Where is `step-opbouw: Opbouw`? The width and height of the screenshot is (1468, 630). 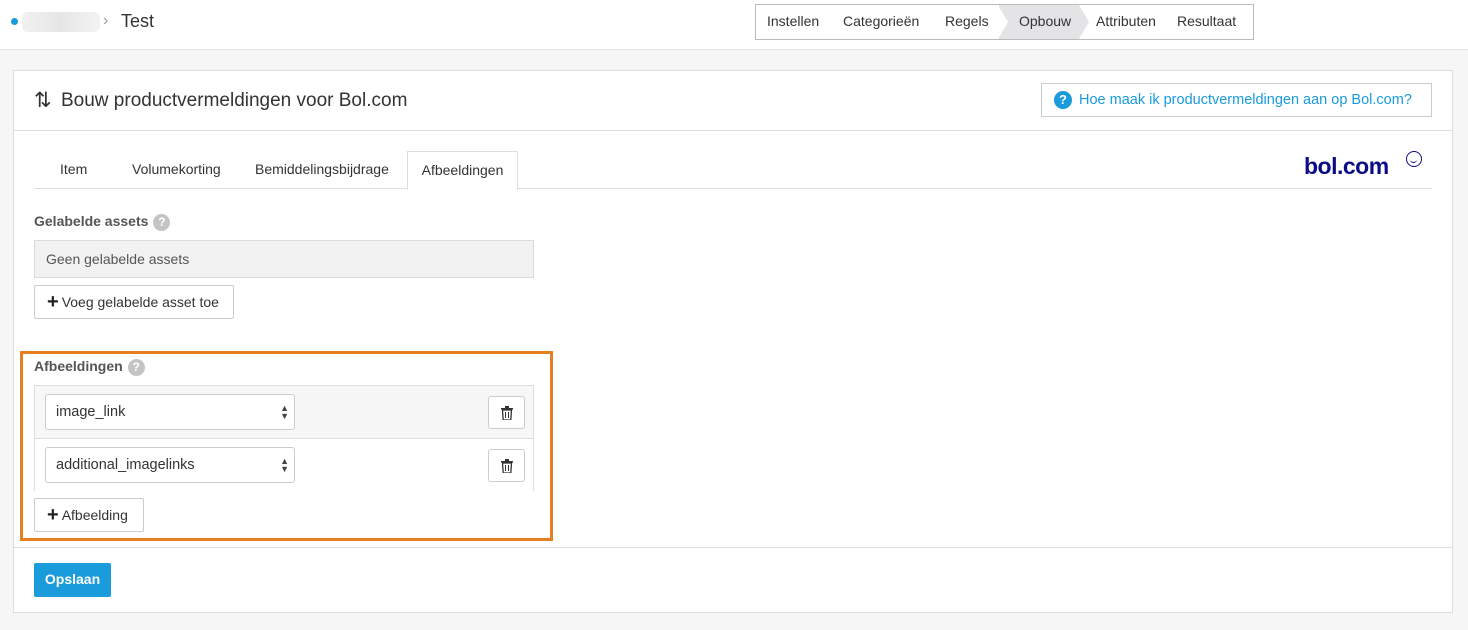
step-opbouw: Opbouw is located at coordinates (1043, 22).